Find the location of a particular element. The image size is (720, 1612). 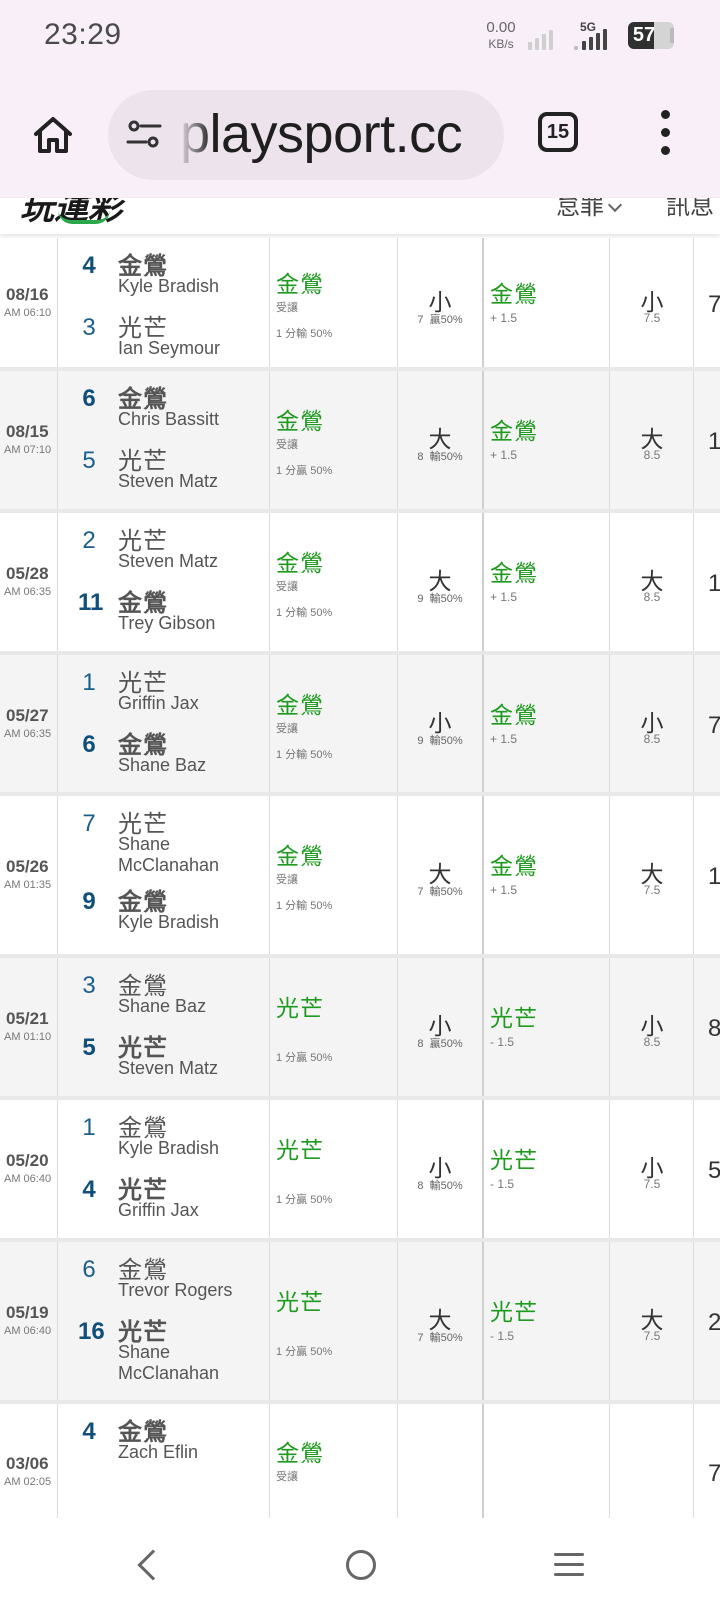

home-circle-icon is located at coordinates (361, 1565).